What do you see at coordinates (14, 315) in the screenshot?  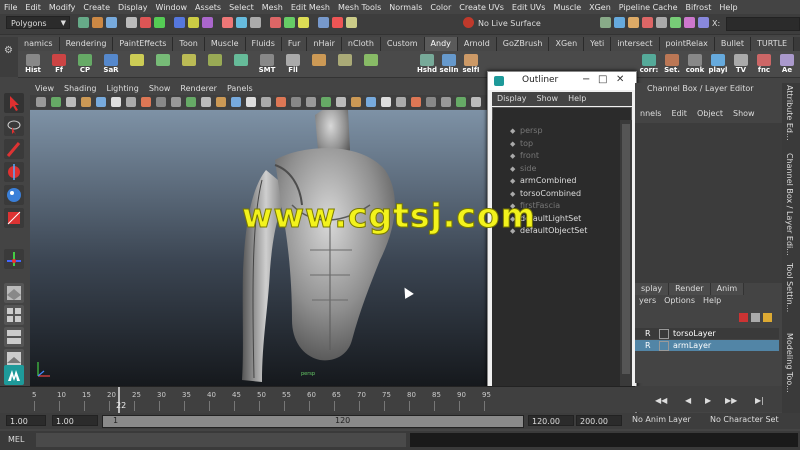 I see `layout-four-icon` at bounding box center [14, 315].